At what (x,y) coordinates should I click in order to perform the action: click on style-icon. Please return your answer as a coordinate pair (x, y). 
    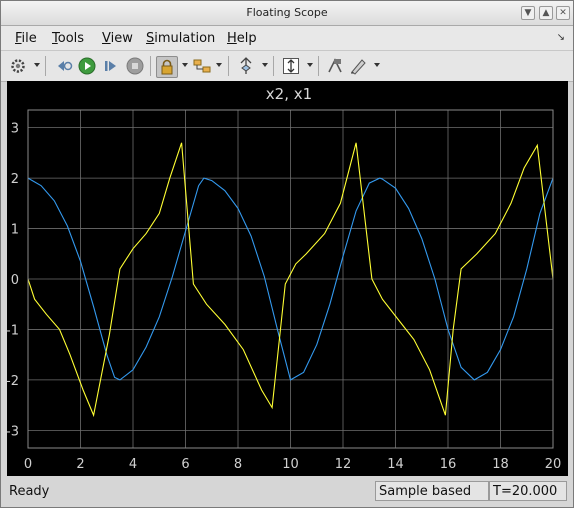
    Looking at the image, I should click on (358, 66).